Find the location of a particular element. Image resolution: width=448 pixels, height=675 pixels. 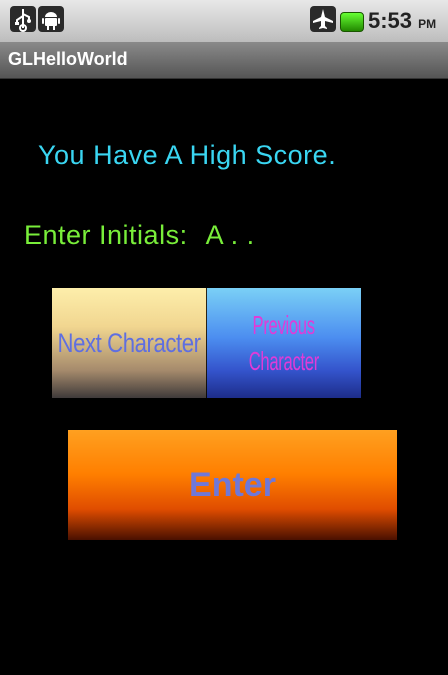

title-bar: GLHelloWorld is located at coordinates (224, 60).